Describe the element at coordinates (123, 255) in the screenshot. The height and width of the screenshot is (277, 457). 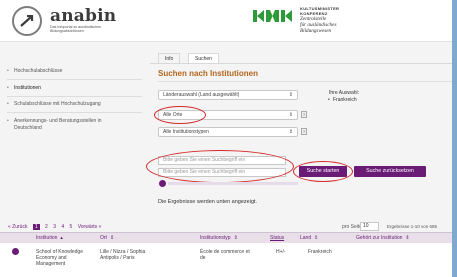
I see `cell-ort: Lille / Nizza / Sophia Antipolis / Paris` at that location.